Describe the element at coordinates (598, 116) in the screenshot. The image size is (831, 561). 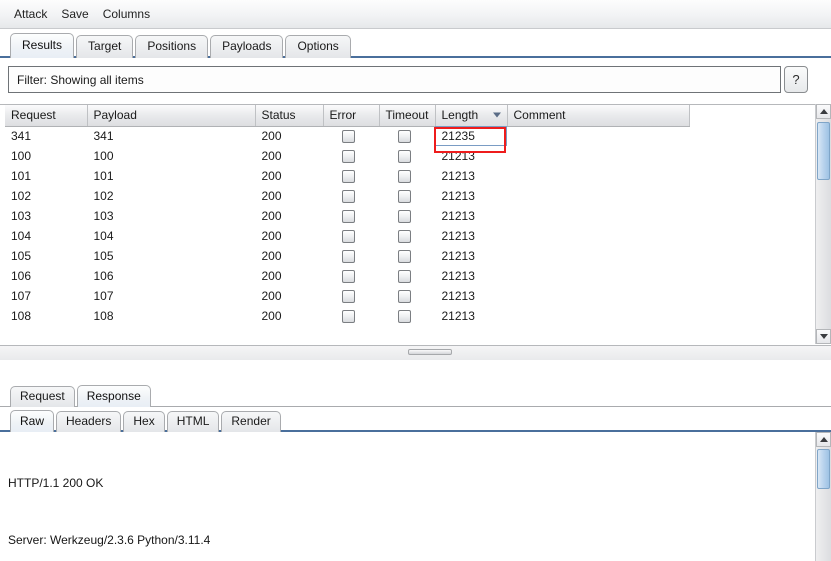
I see `column-header-comment: Comment` at that location.